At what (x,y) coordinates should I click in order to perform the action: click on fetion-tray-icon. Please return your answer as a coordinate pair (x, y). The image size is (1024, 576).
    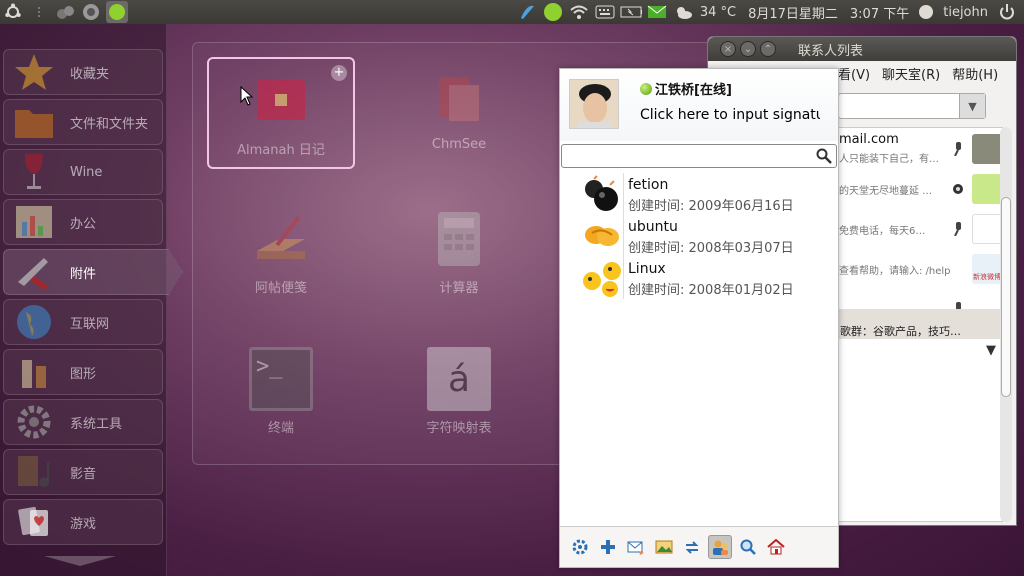
    Looking at the image, I should click on (117, 12).